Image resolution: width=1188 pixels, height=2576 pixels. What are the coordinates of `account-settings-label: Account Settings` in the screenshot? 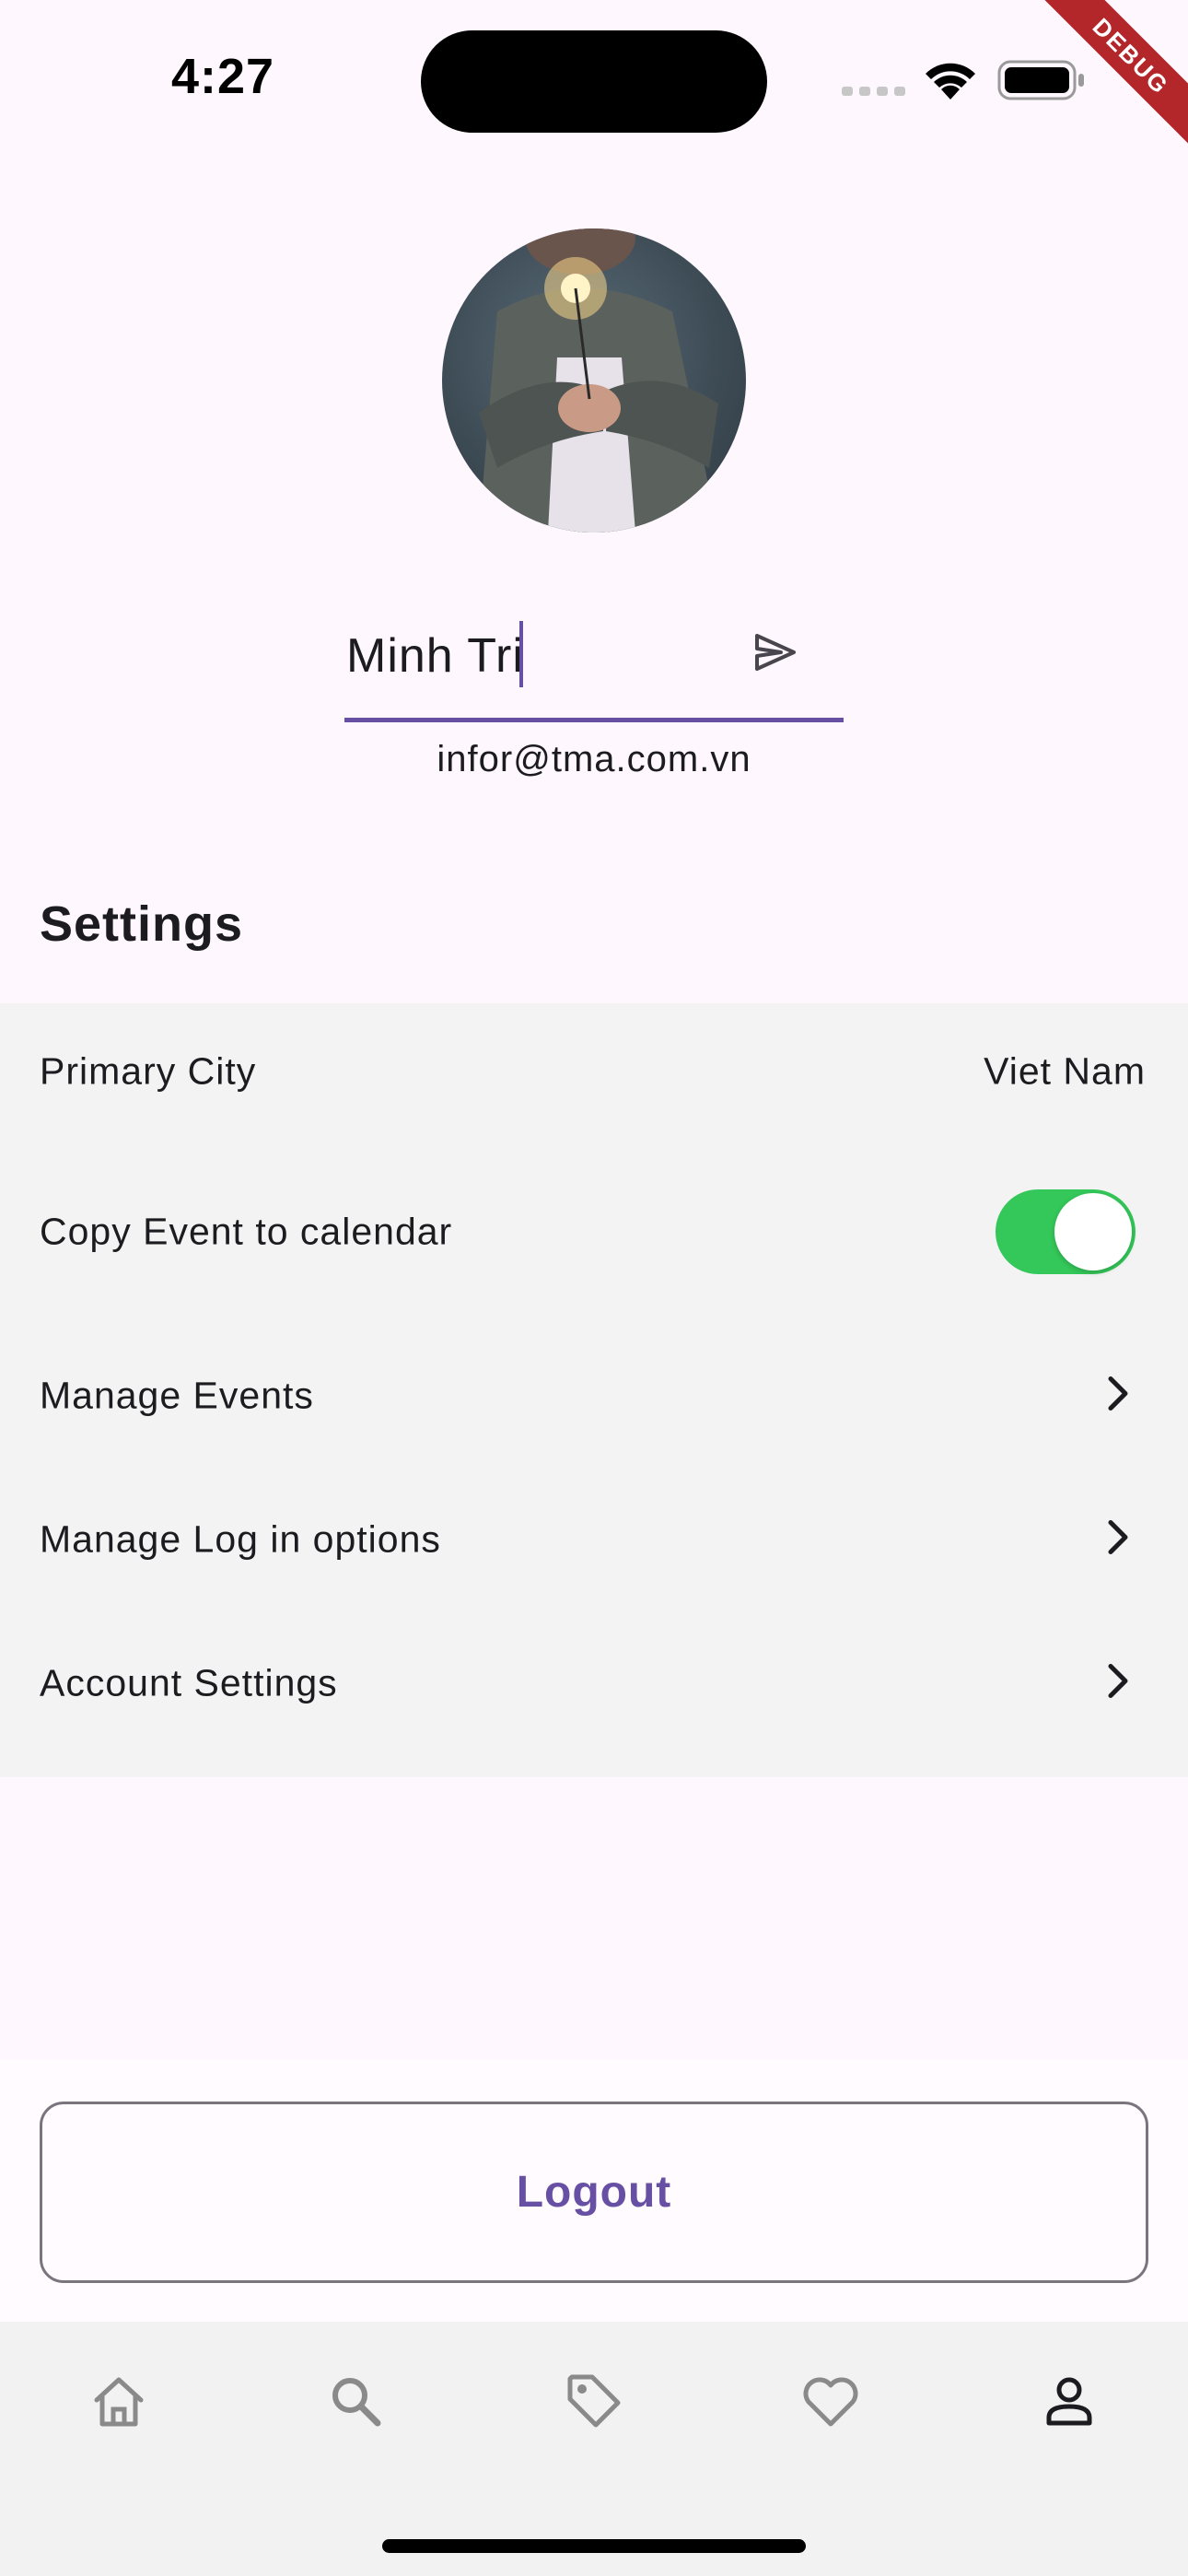 It's located at (189, 1682).